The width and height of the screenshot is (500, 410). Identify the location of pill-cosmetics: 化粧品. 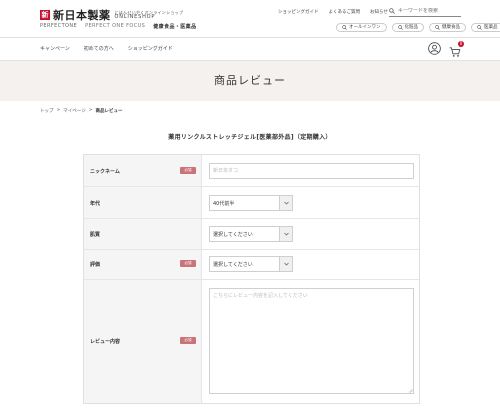
(407, 27).